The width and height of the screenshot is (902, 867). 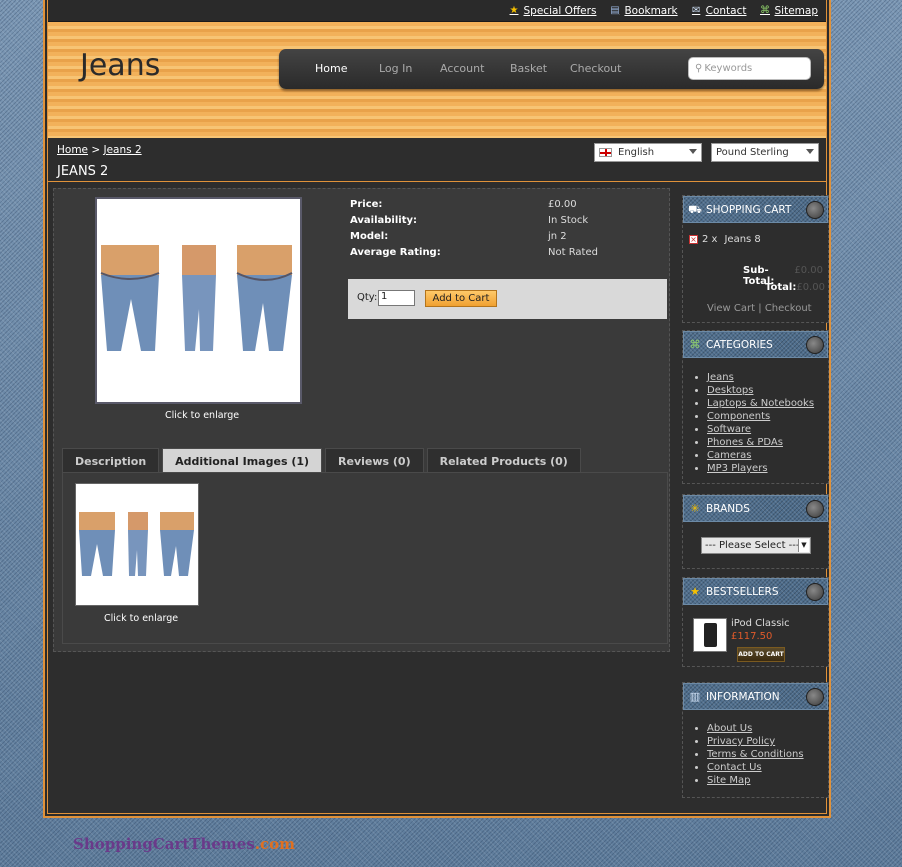 What do you see at coordinates (605, 152) in the screenshot?
I see `uk-flag-icon` at bounding box center [605, 152].